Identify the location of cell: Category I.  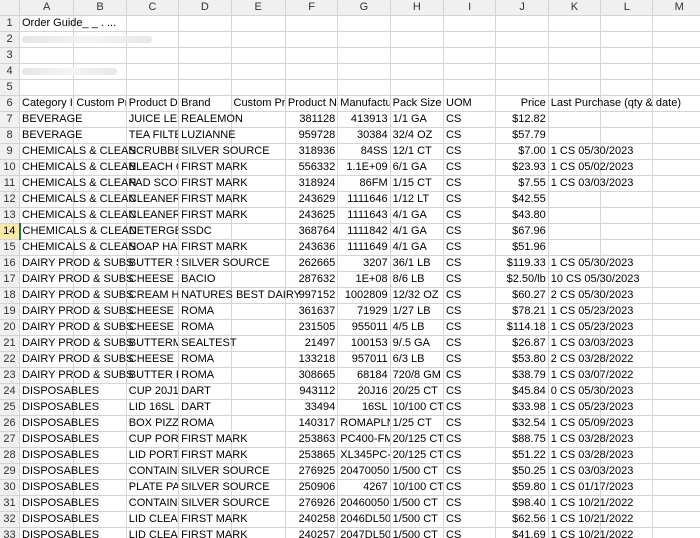
(47, 103).